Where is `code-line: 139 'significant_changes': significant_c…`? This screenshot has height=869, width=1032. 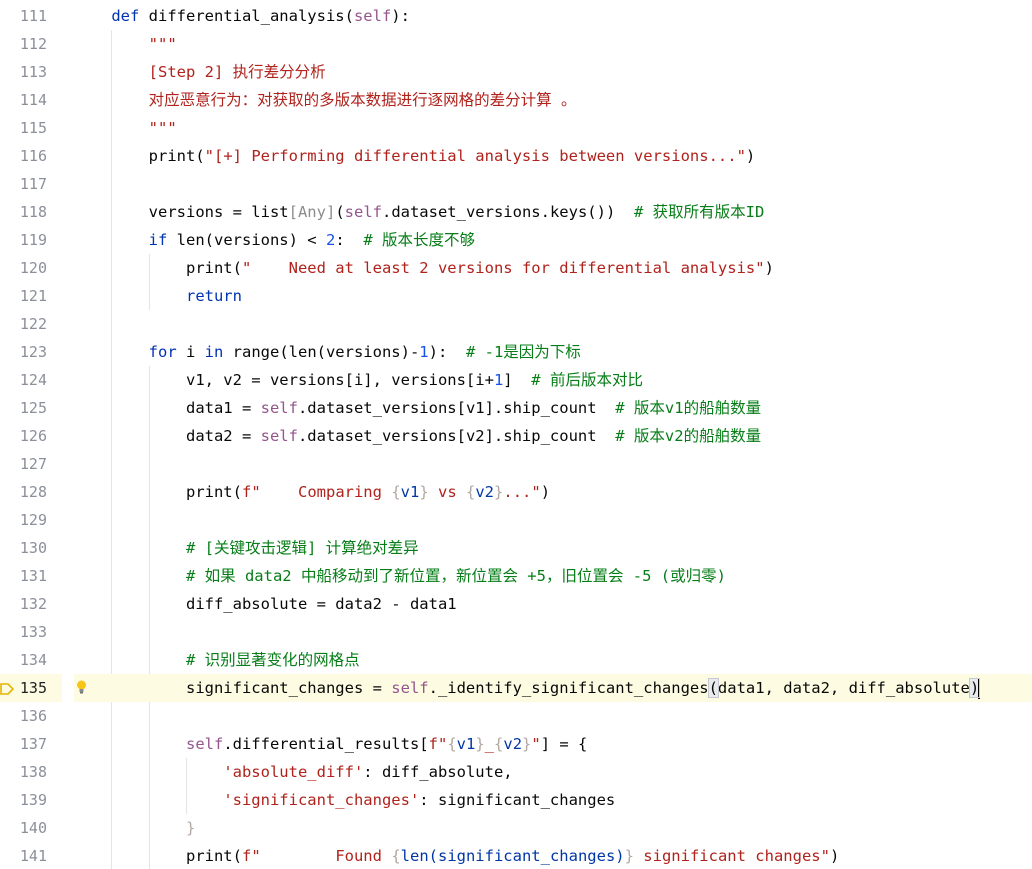 code-line: 139 'significant_changes': significant_c… is located at coordinates (516, 800).